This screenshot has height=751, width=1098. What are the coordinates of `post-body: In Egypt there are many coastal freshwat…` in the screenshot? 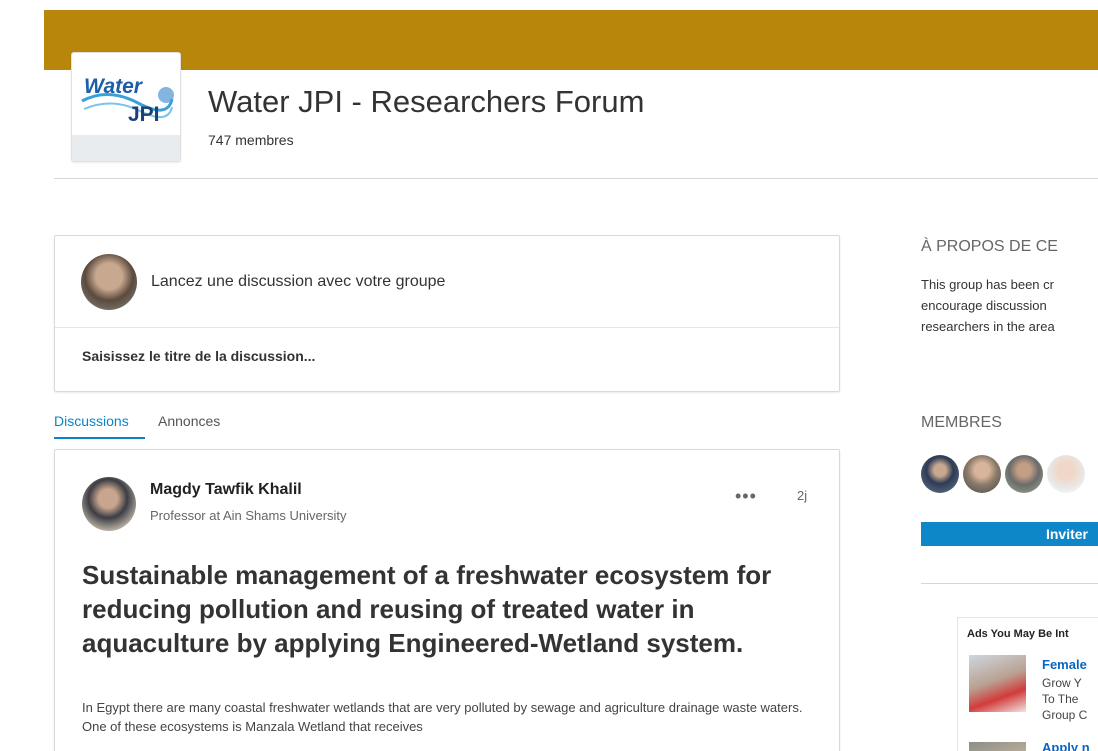 It's located at (442, 717).